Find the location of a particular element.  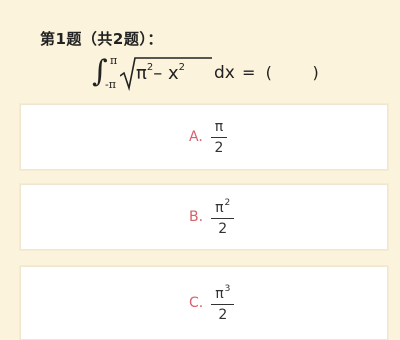

option-fraction: π2 2 is located at coordinates (223, 217).